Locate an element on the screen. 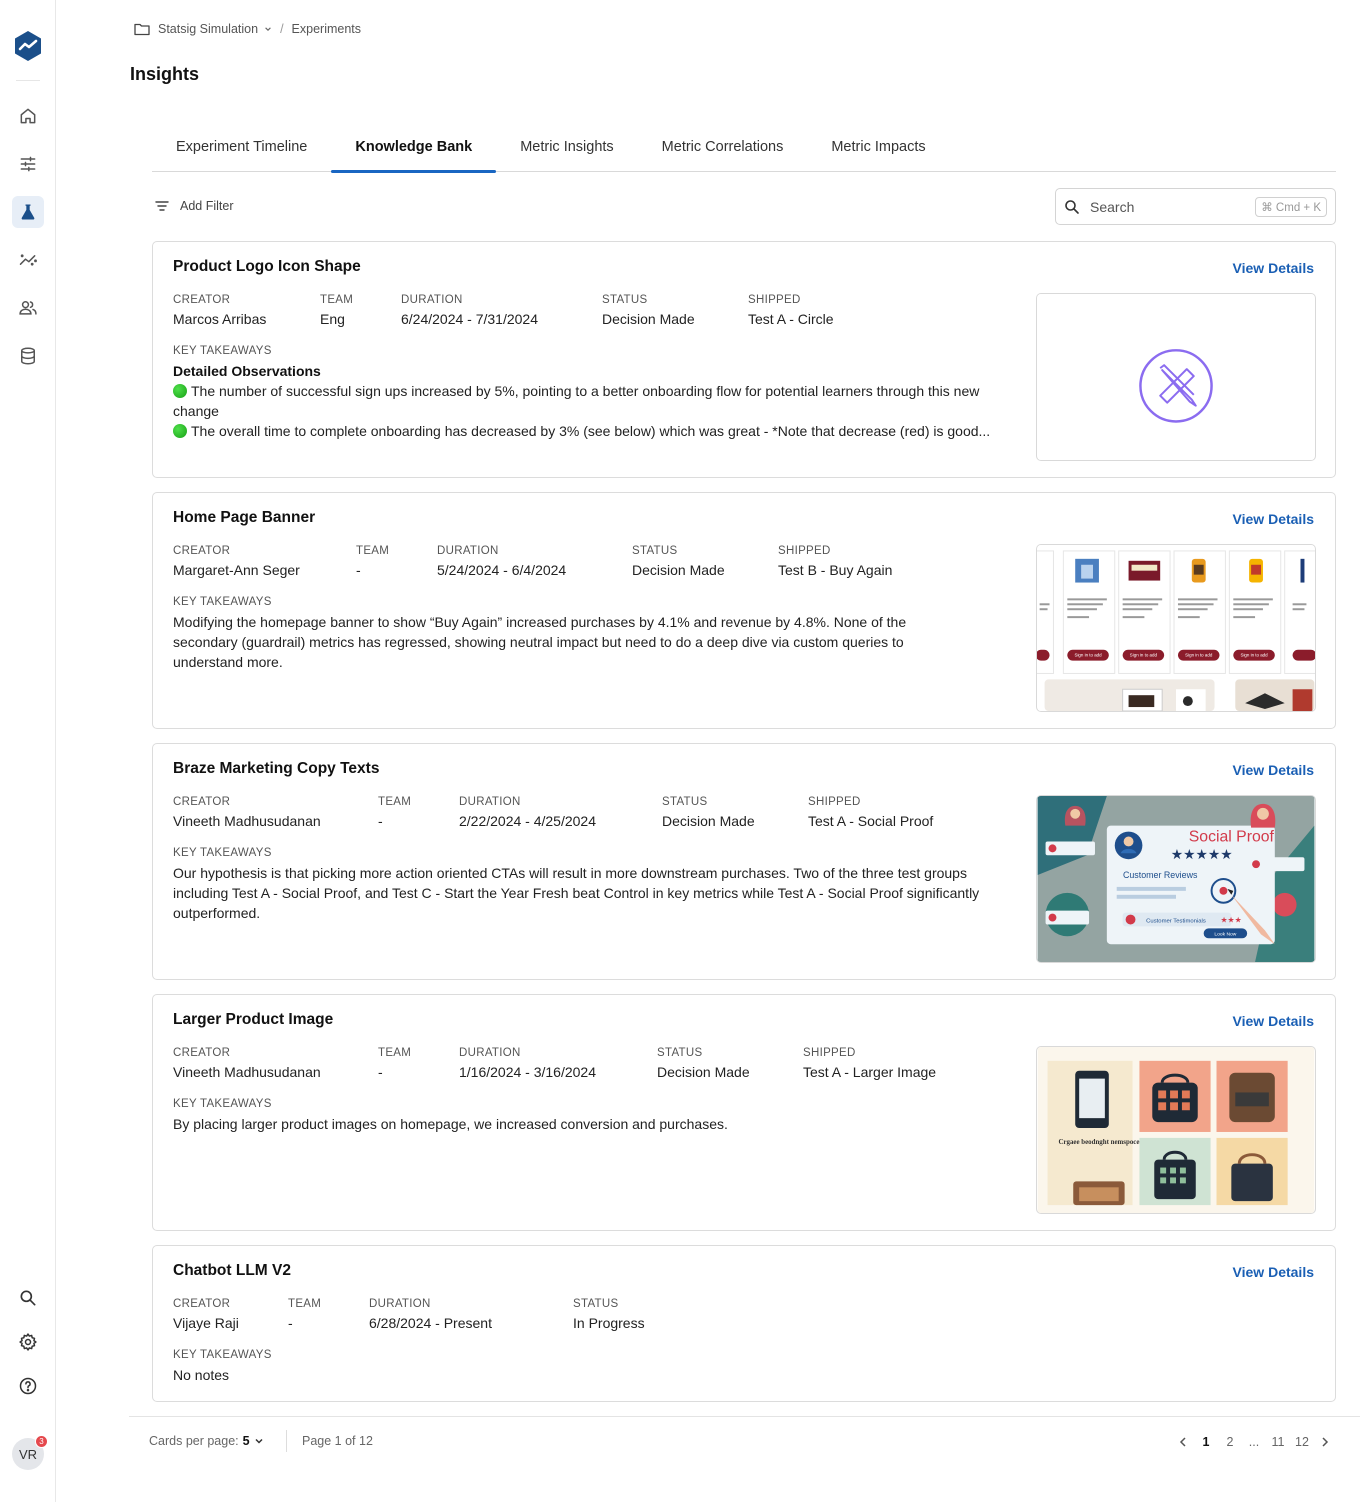 The width and height of the screenshot is (1360, 1502). folder-icon is located at coordinates (142, 29).